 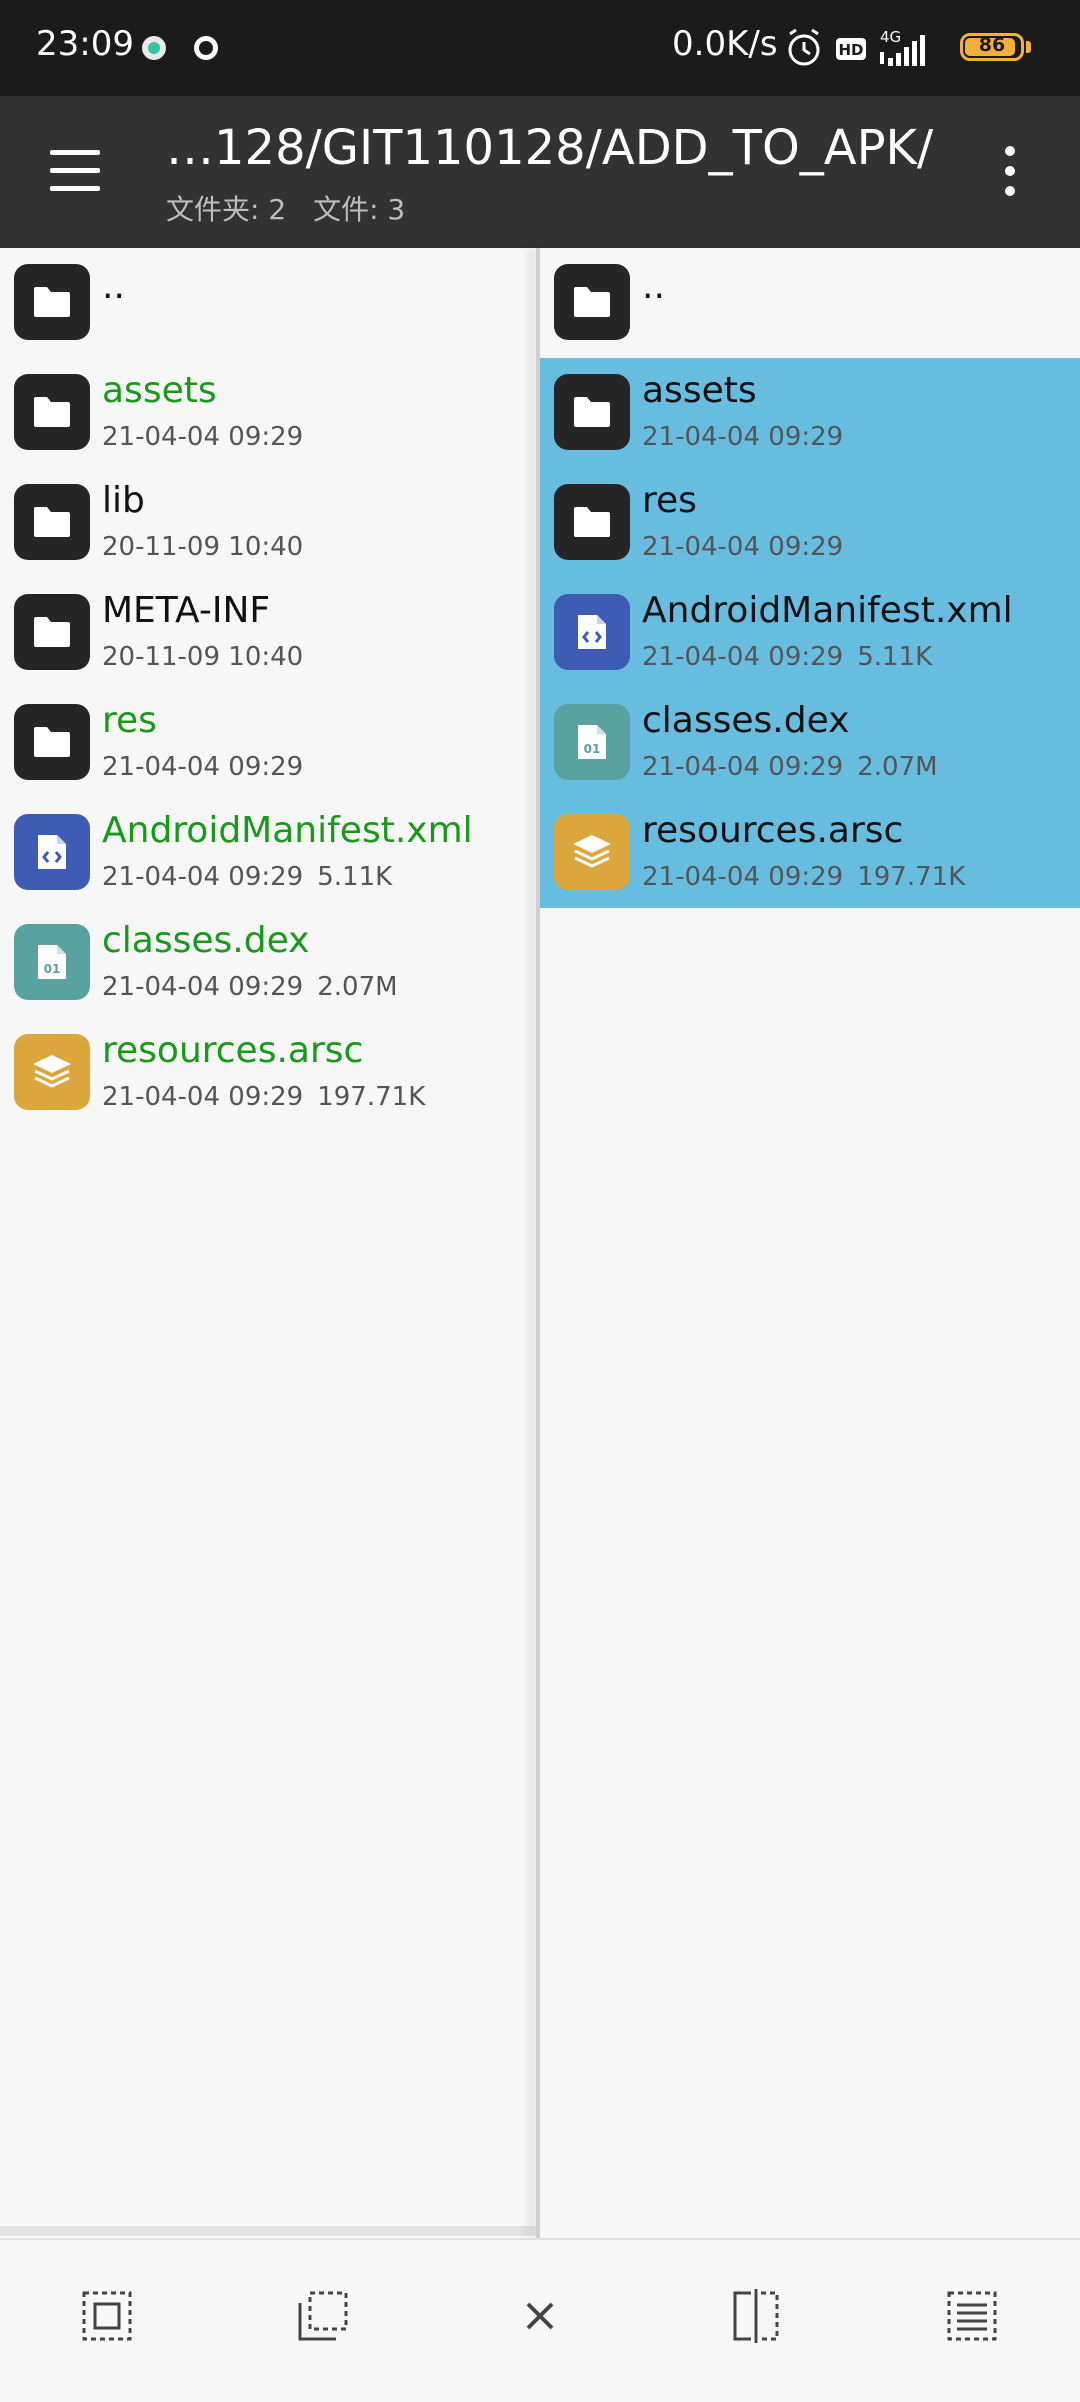 I want to click on file-row: lib 20-11-09 10:40, so click(x=268, y=523).